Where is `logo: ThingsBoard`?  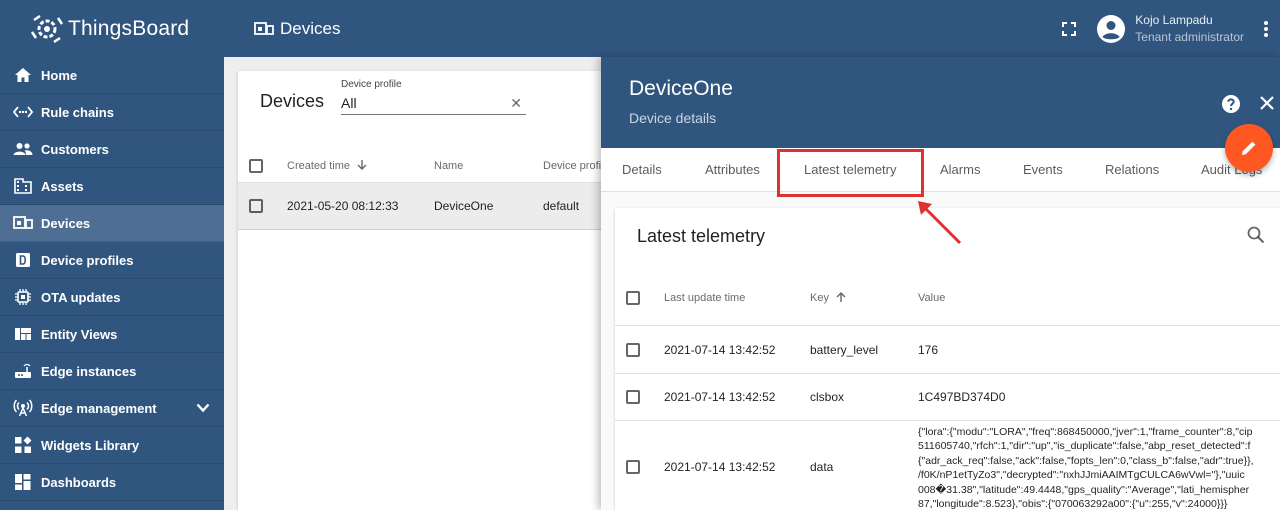 logo: ThingsBoard is located at coordinates (112, 28).